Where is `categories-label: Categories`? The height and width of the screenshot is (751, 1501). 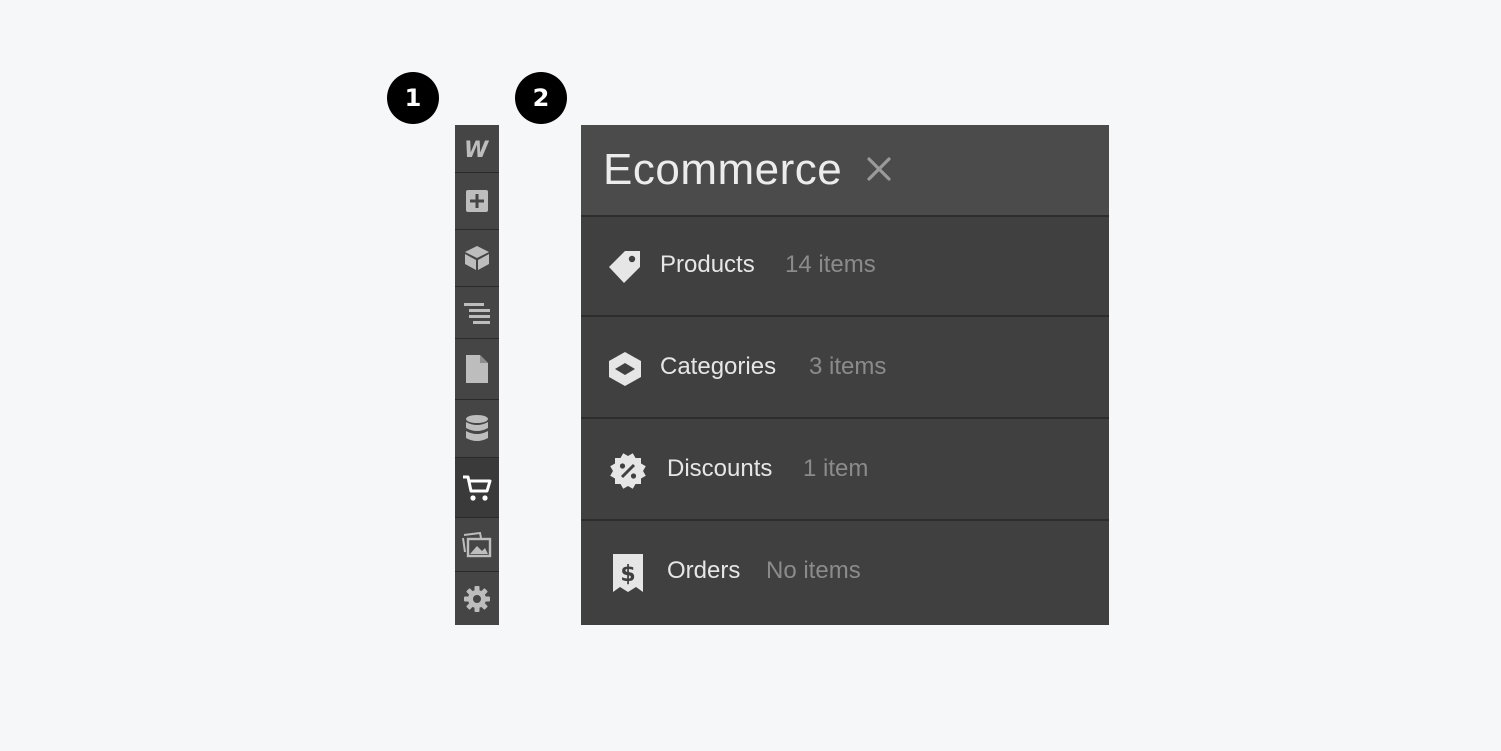 categories-label: Categories is located at coordinates (718, 366).